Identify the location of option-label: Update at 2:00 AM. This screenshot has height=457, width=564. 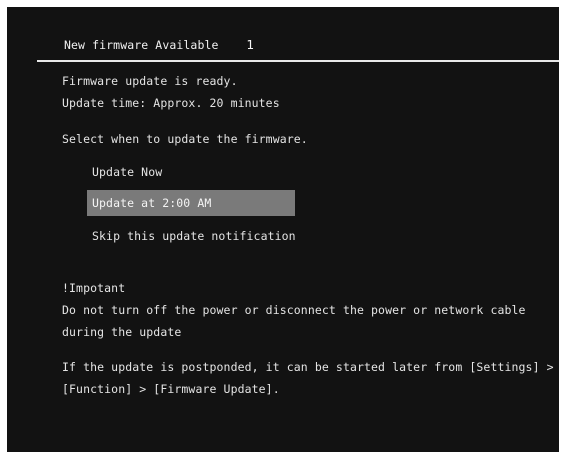
(152, 203).